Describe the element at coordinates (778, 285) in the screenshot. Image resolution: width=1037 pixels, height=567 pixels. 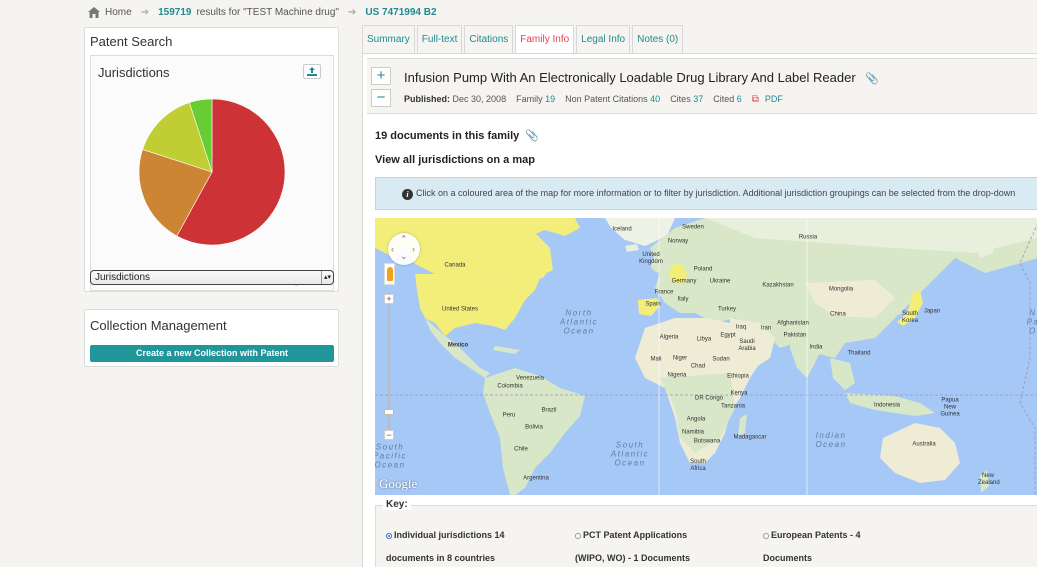
I see `map-label-kazakhstan: Kazakhstan` at that location.